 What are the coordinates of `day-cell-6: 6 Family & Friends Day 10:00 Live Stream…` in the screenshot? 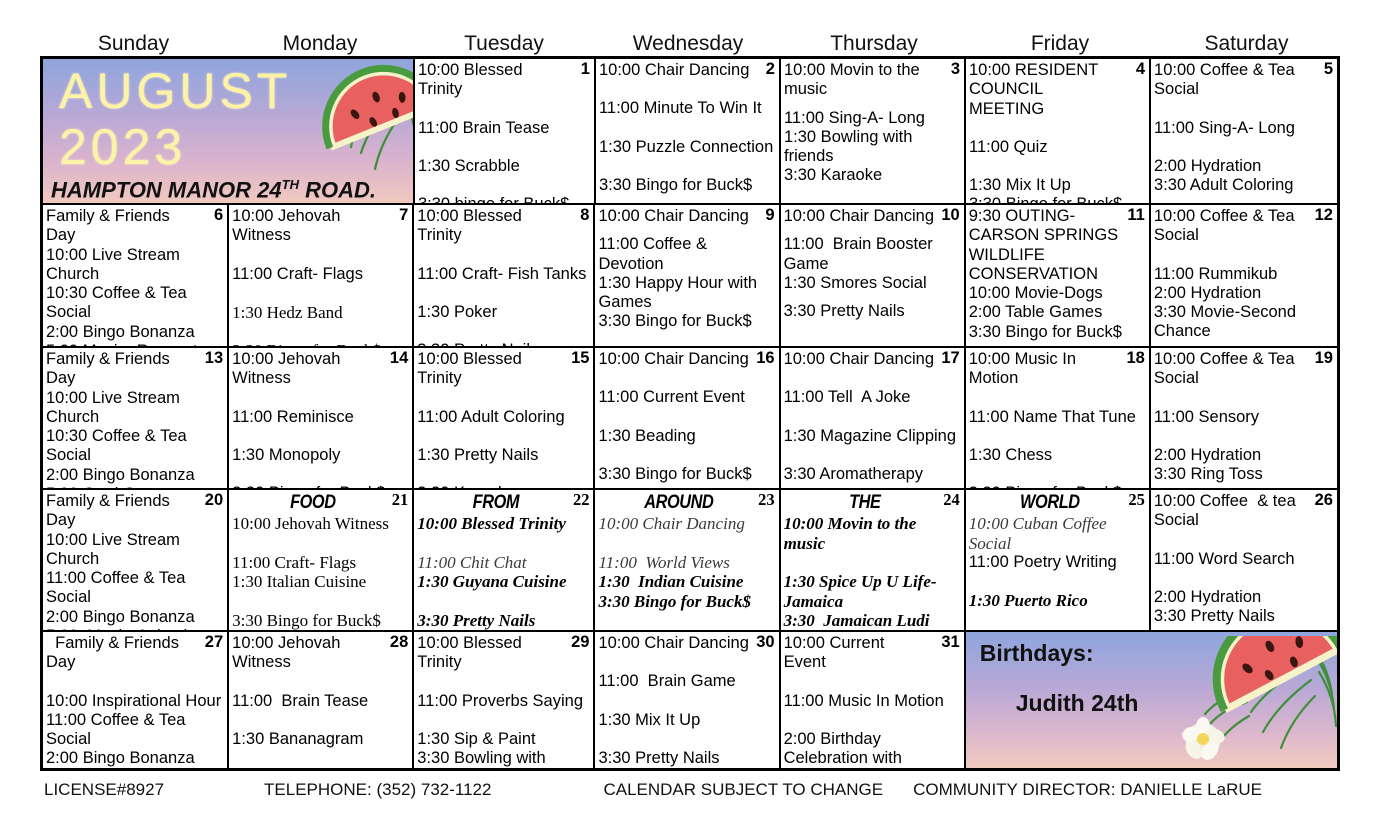 It's located at (136, 275).